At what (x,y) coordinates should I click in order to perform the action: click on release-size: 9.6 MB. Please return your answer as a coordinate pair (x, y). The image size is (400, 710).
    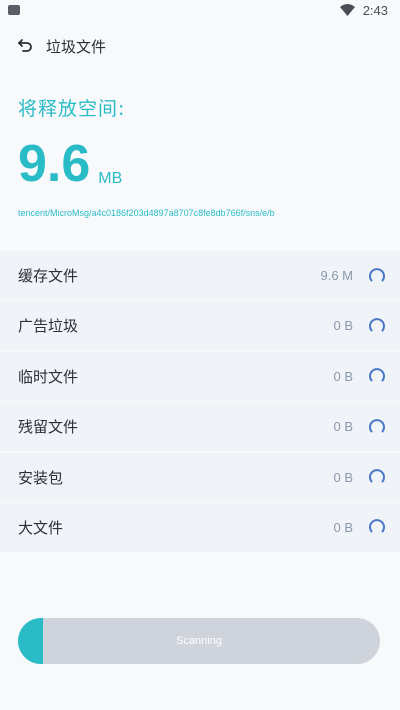
    Looking at the image, I should click on (70, 164).